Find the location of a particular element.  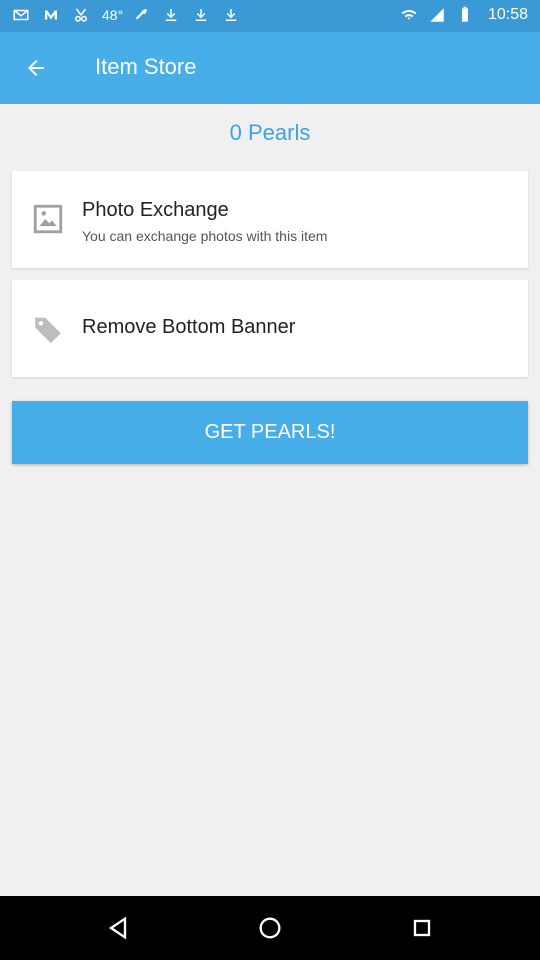

back-icon is located at coordinates (117, 928).